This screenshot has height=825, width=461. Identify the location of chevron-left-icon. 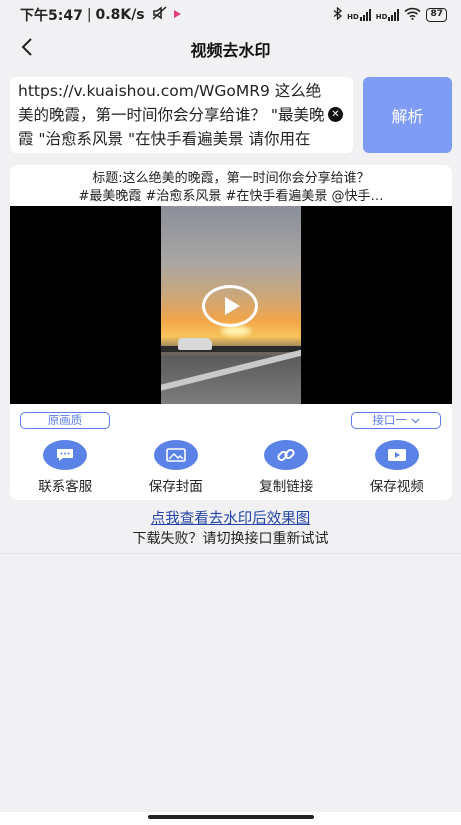
(27, 49).